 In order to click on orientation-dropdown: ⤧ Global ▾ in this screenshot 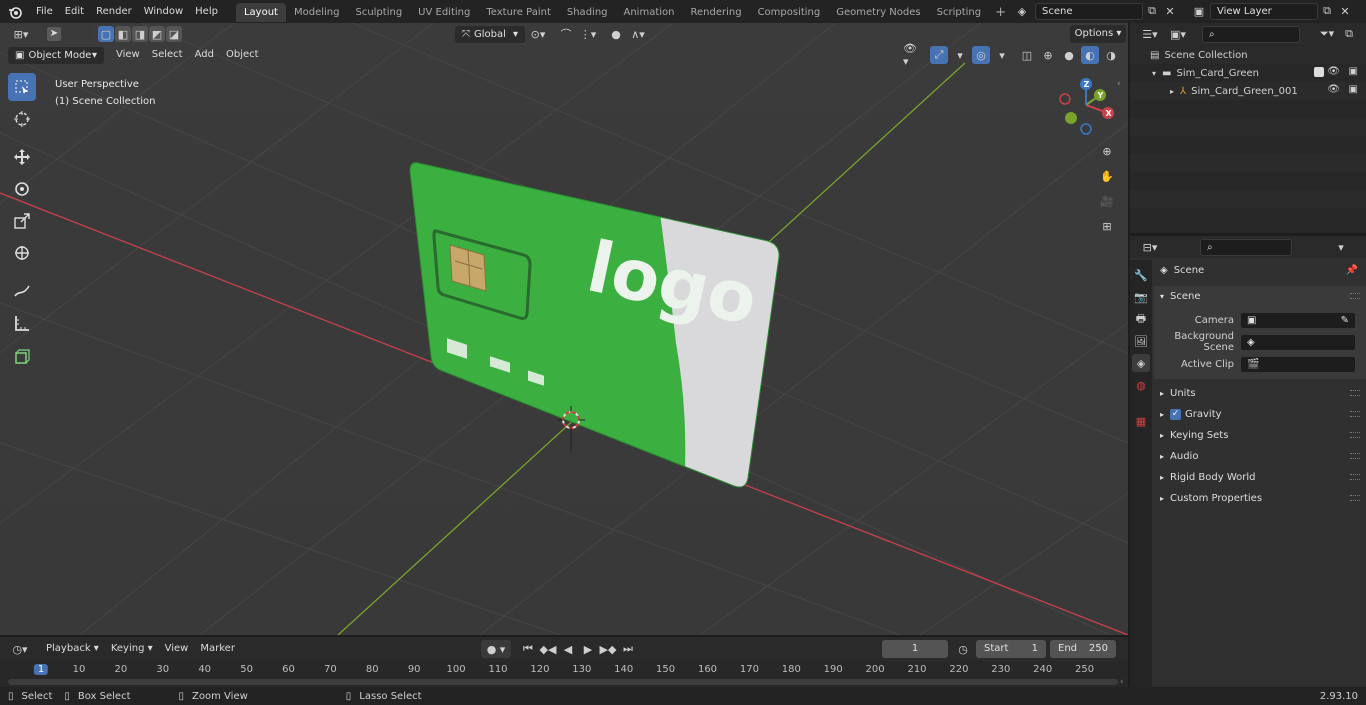, I will do `click(490, 34)`.